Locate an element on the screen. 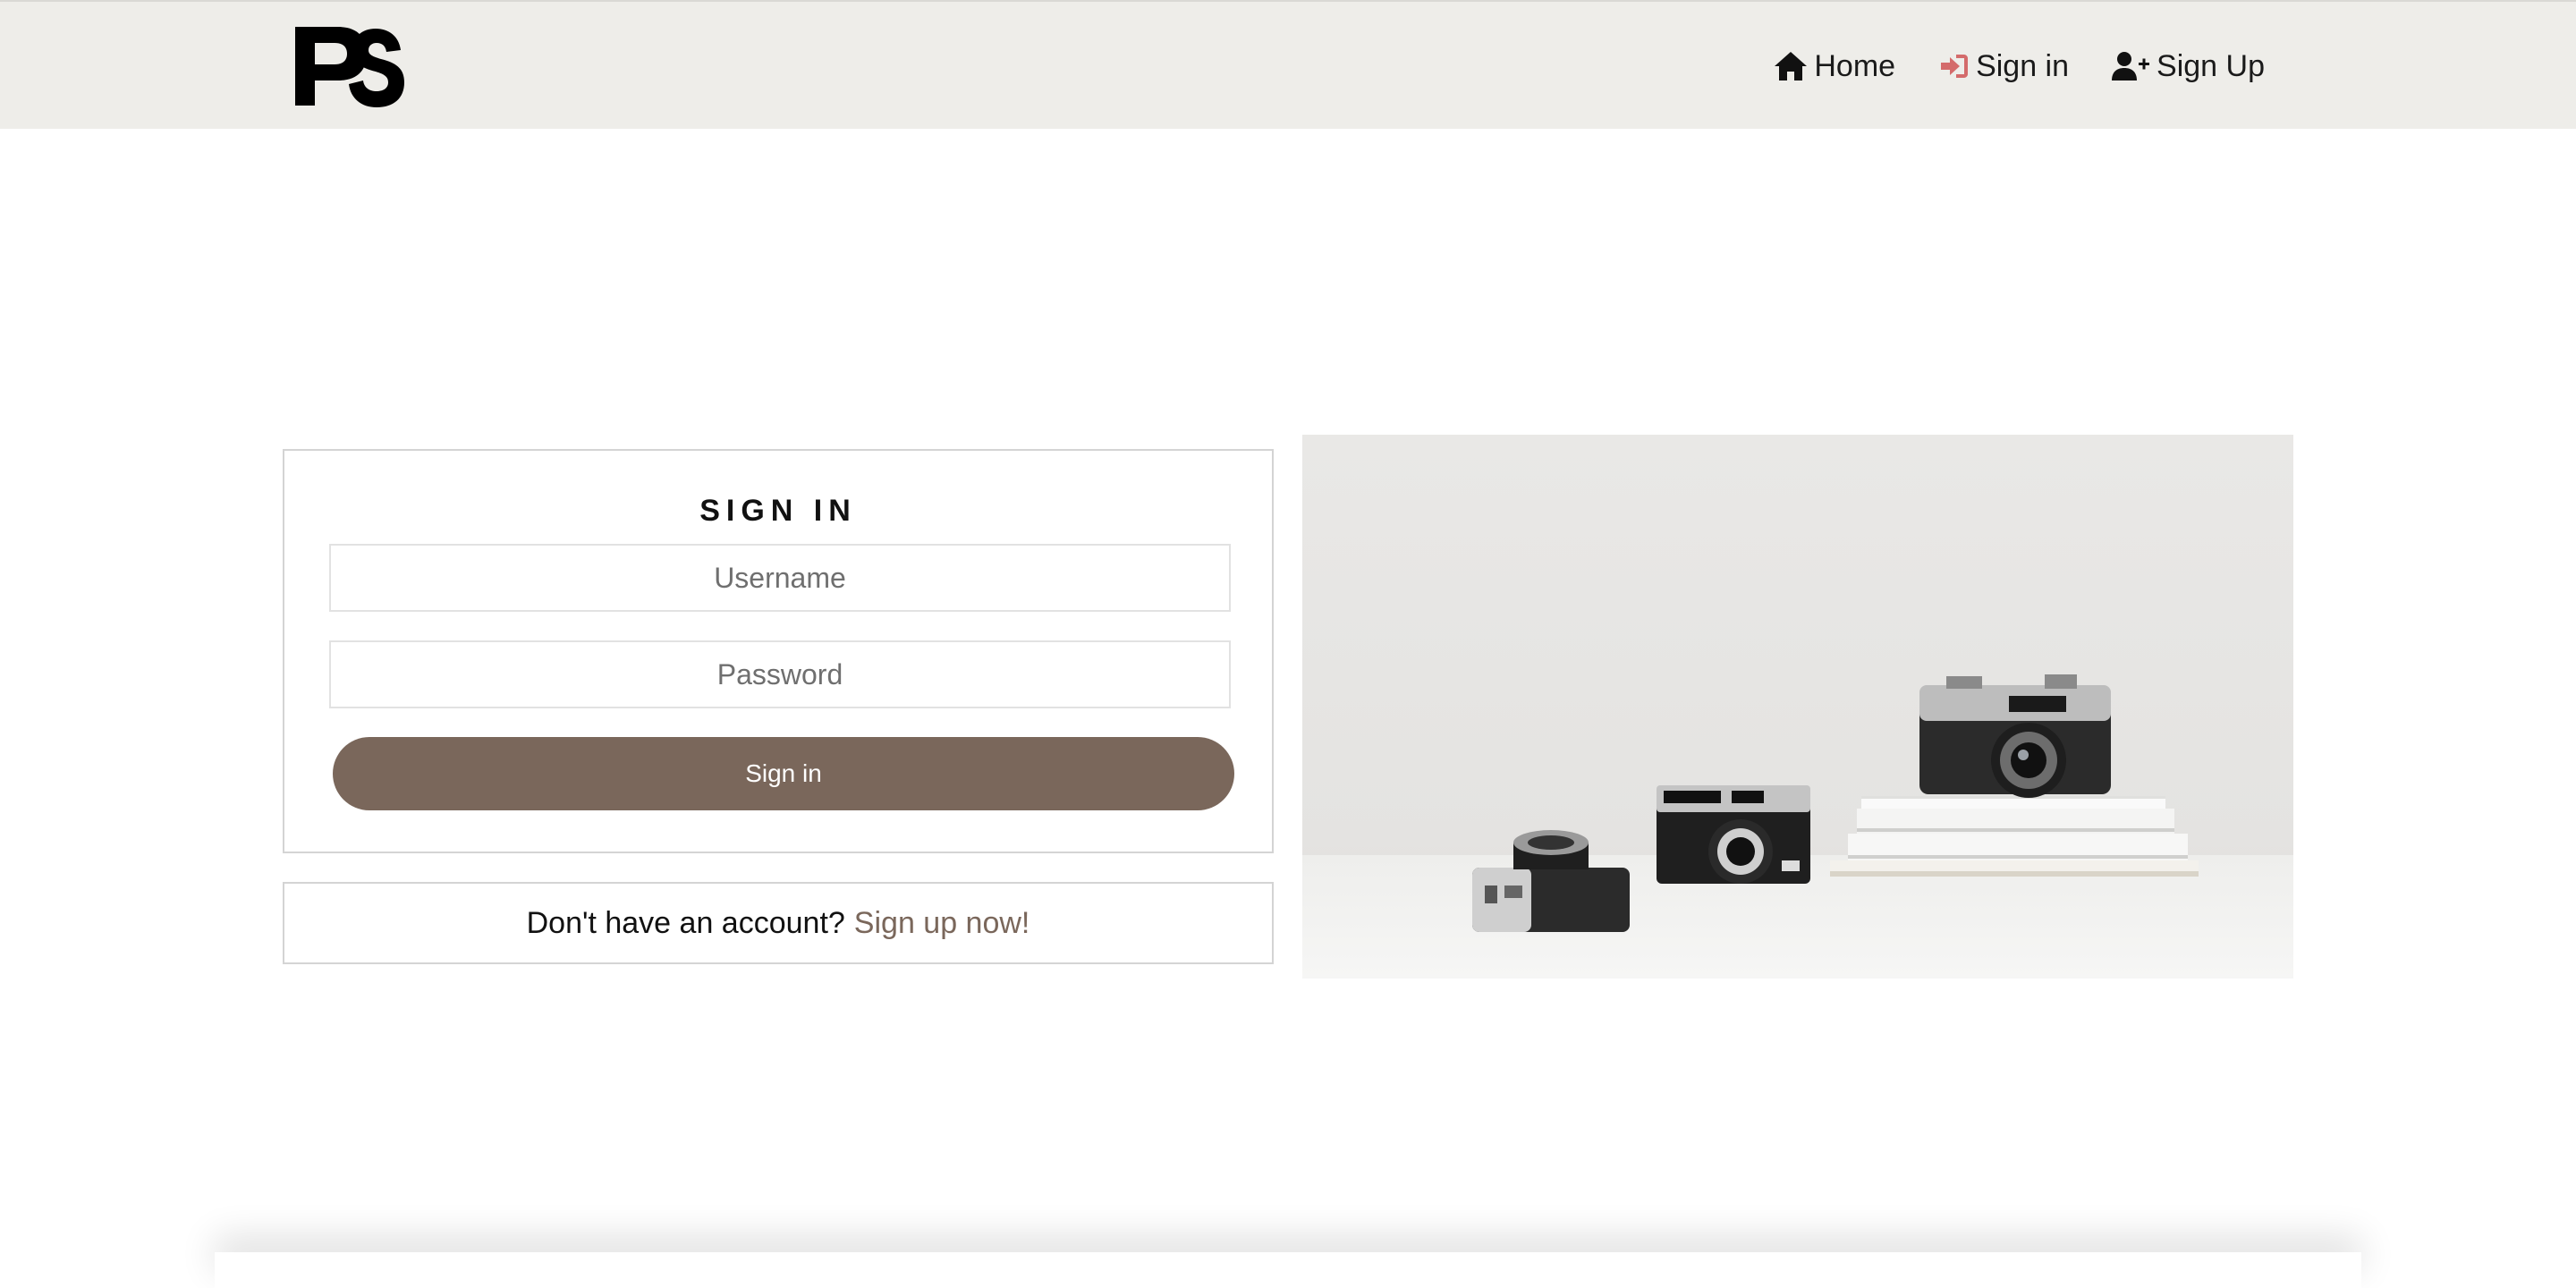  signup-prompt-text: Don't have an account? is located at coordinates (685, 922).